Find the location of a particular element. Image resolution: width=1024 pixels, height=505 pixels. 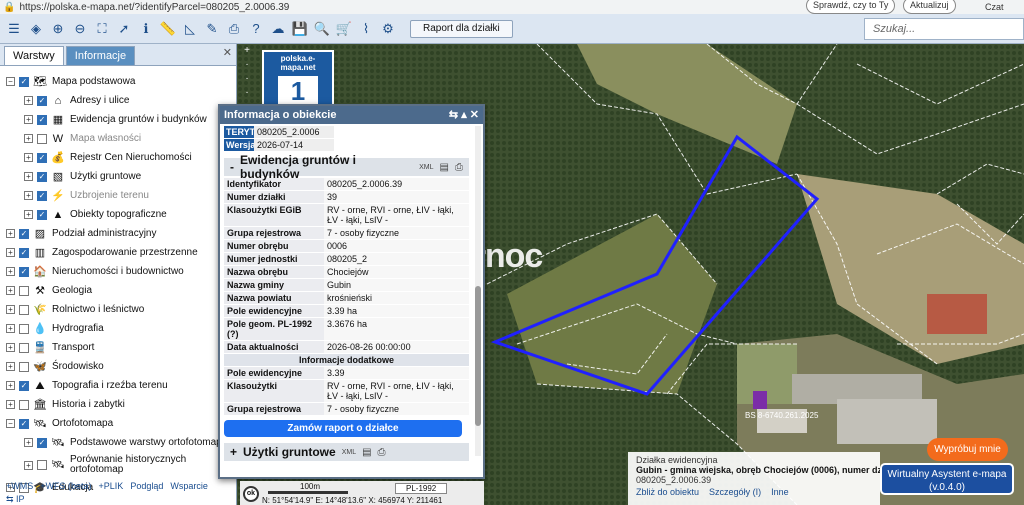

layer-item: + ✓ ⌂ Adresy i ulice is located at coordinates (119, 100).